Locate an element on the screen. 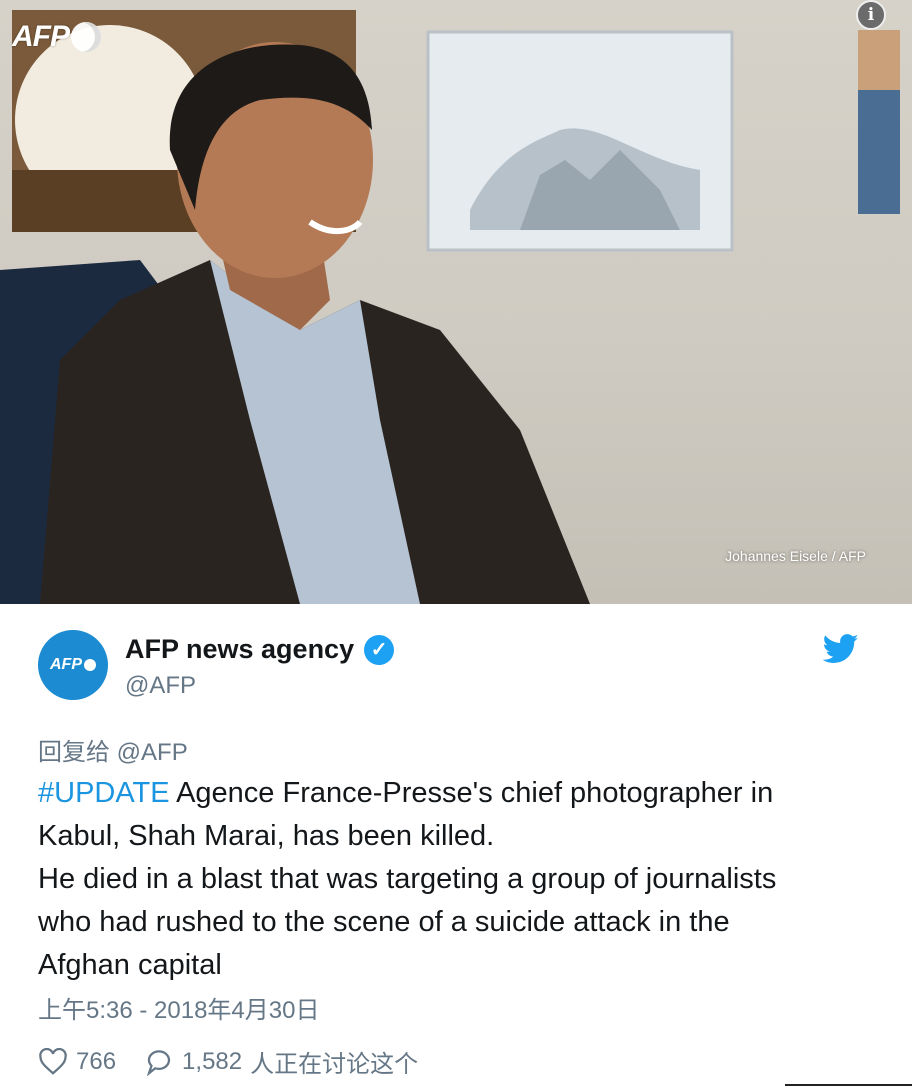 This screenshot has width=912, height=1088. user-handle: @AFP is located at coordinates (160, 686).